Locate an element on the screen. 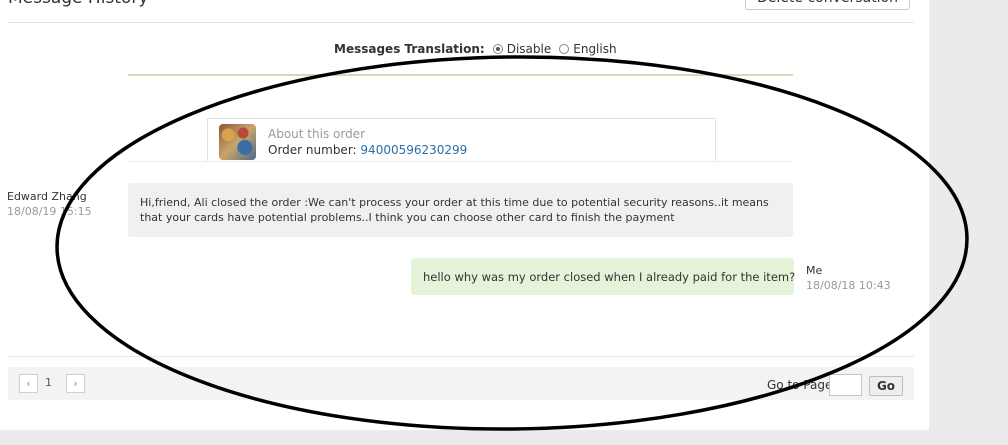 This screenshot has height=445, width=1008. messages-divider is located at coordinates (461, 356).